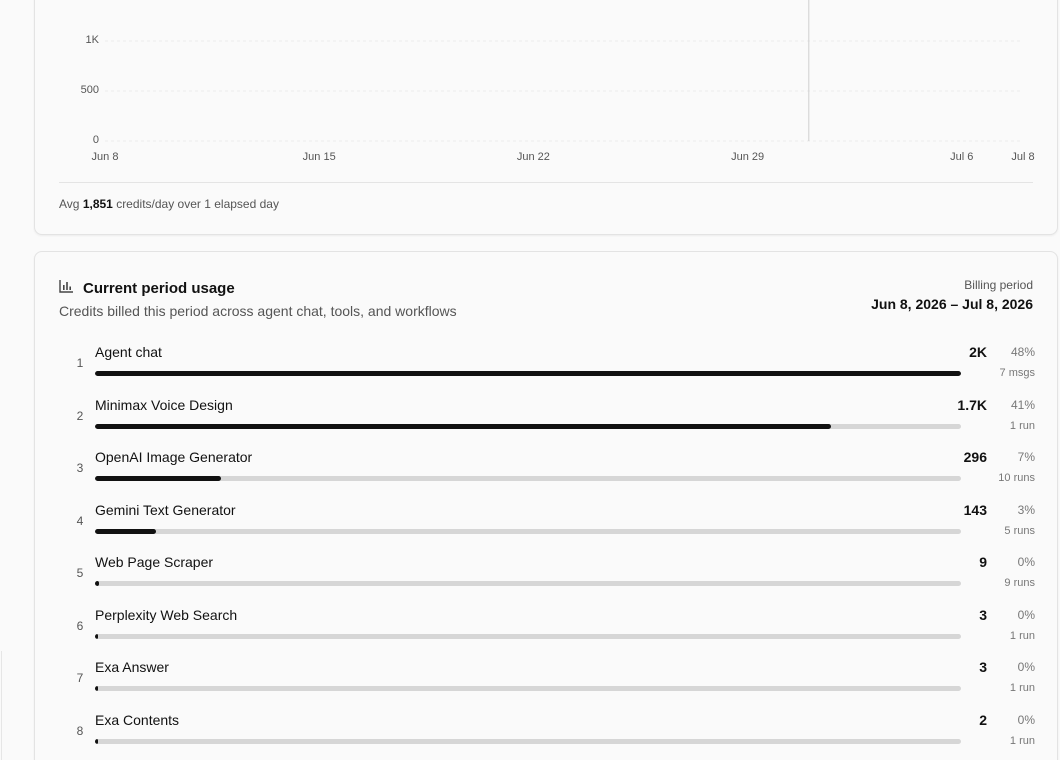  I want to click on usage-title: Current period usage, so click(159, 288).